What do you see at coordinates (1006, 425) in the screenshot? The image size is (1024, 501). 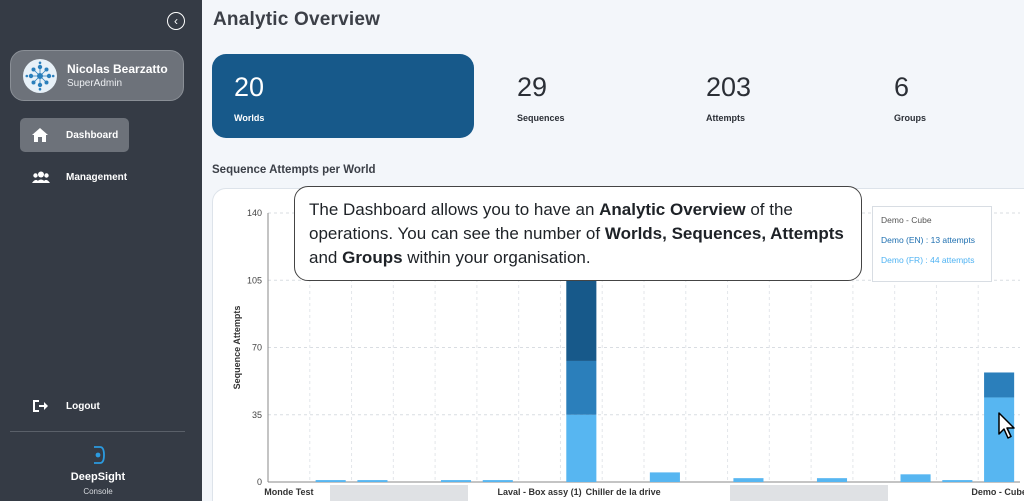 I see `mouse-cursor-icon` at bounding box center [1006, 425].